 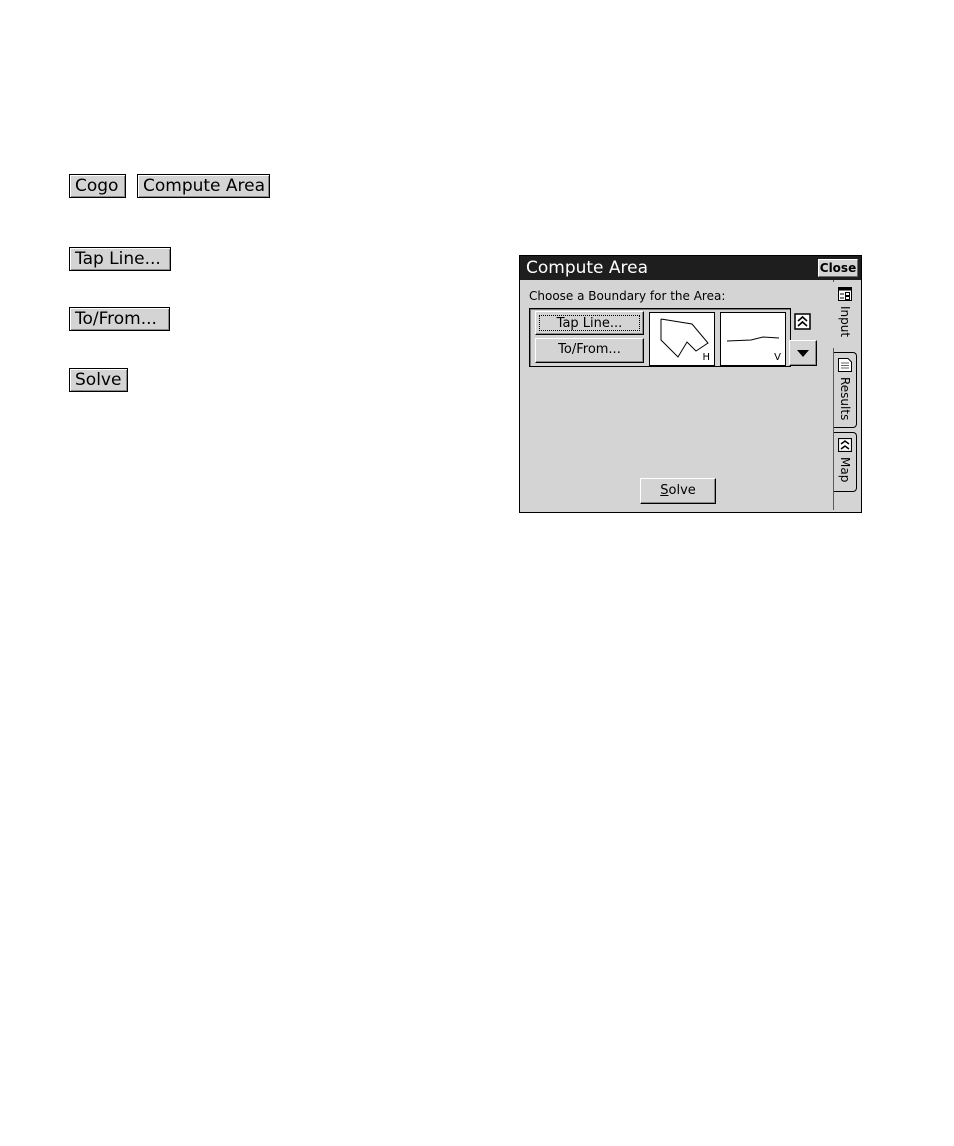 I want to click on compute-area-key: Compute Area, so click(x=203, y=186).